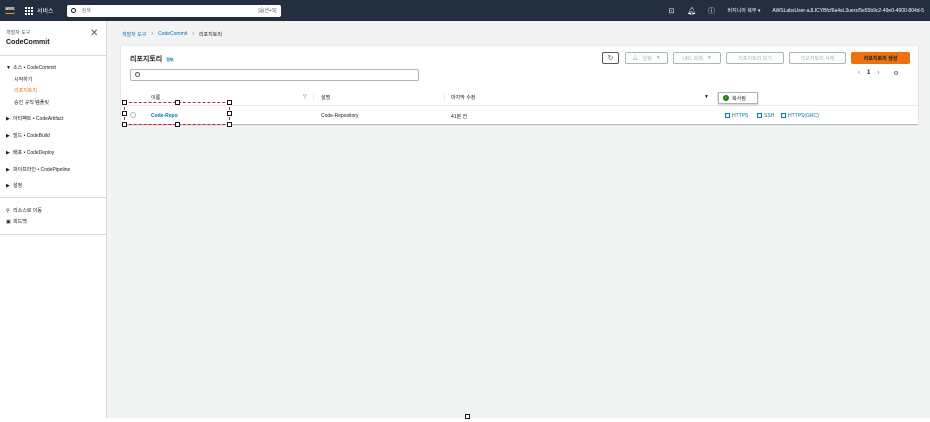  Describe the element at coordinates (29, 10) in the screenshot. I see `services-grid-icon` at that location.